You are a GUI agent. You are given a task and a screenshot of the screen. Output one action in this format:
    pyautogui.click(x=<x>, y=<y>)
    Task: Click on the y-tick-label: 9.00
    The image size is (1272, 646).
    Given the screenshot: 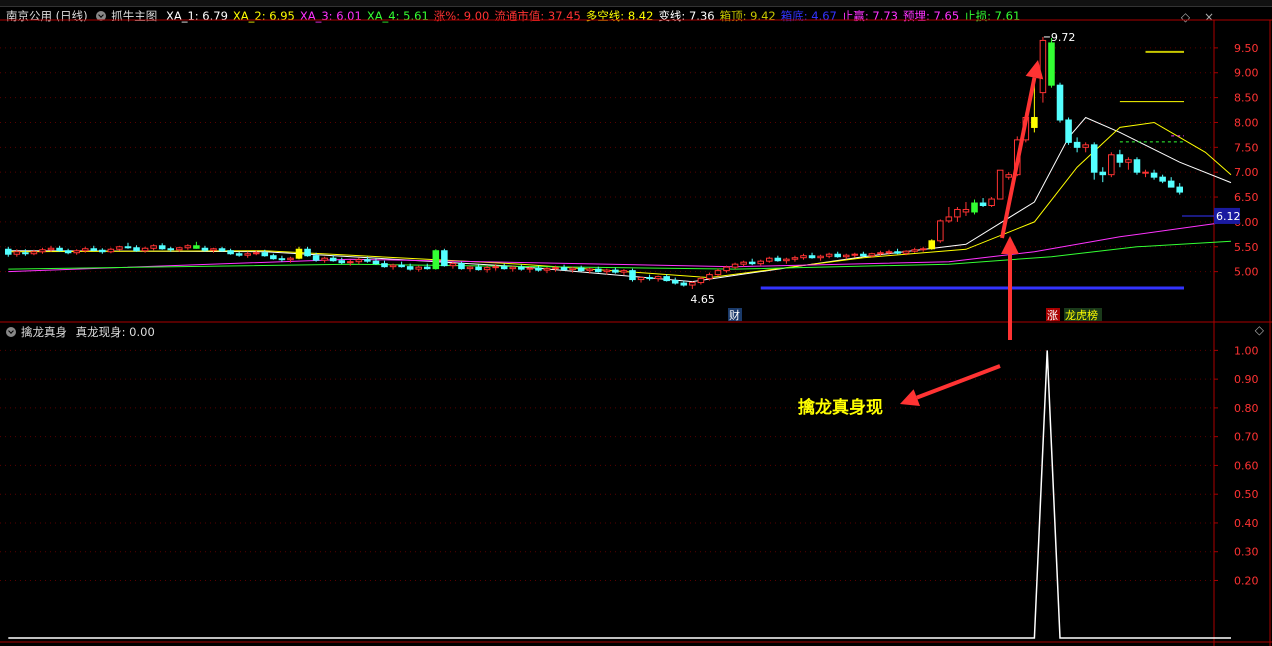 What is the action you would take?
    pyautogui.click(x=1246, y=73)
    